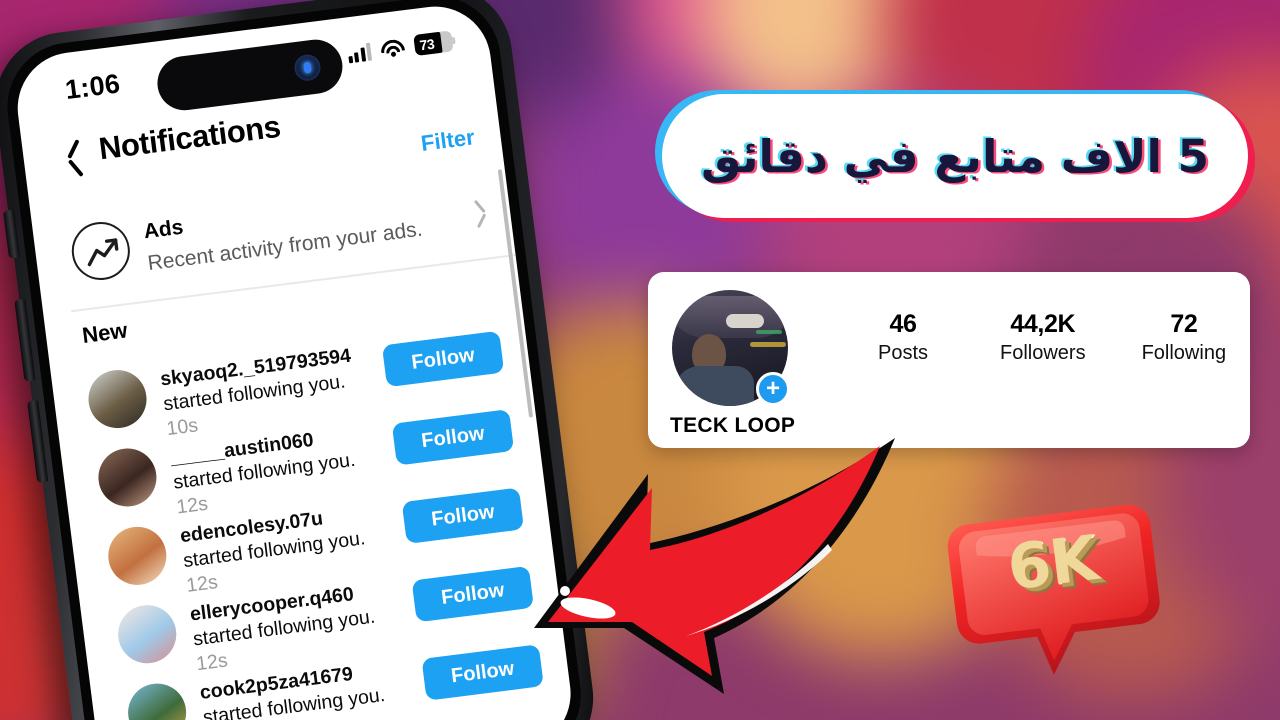  Describe the element at coordinates (1043, 353) in the screenshot. I see `profile-stat-label: Followers` at that location.